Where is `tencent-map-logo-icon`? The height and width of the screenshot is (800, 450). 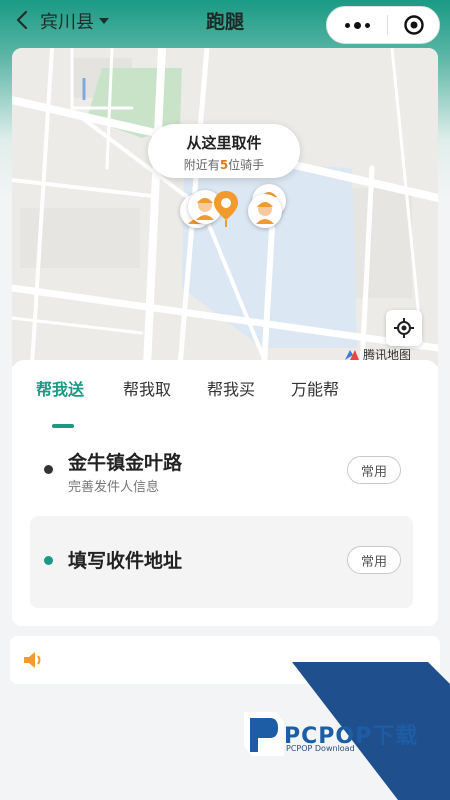
tencent-map-logo-icon is located at coordinates (352, 354).